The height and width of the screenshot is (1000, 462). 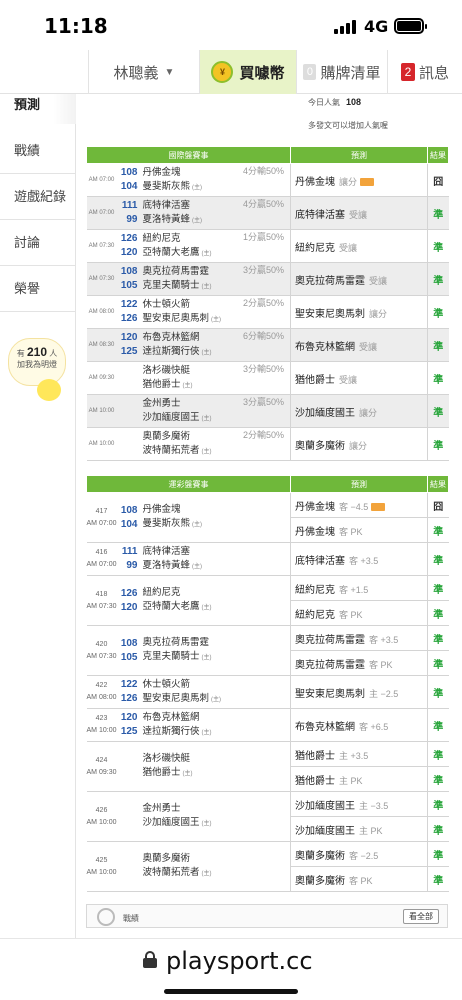 What do you see at coordinates (216, 600) in the screenshot?
I see `matchup: 紐約尼克 亞特蘭大老鷹 (主)` at bounding box center [216, 600].